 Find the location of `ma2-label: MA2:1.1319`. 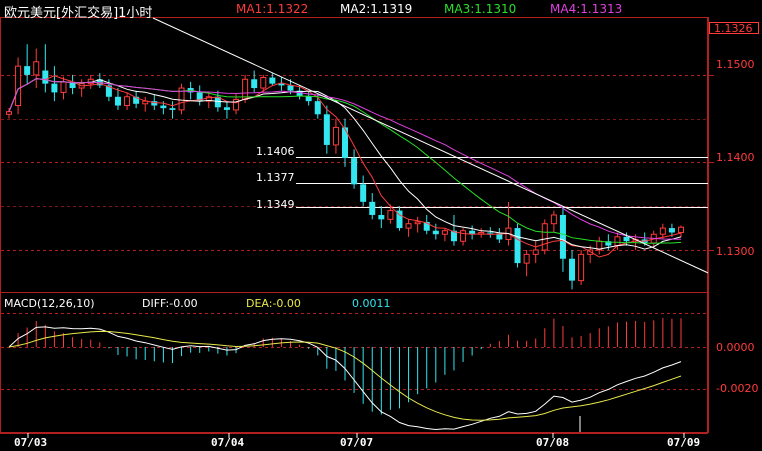

ma2-label: MA2:1.1319 is located at coordinates (376, 9).